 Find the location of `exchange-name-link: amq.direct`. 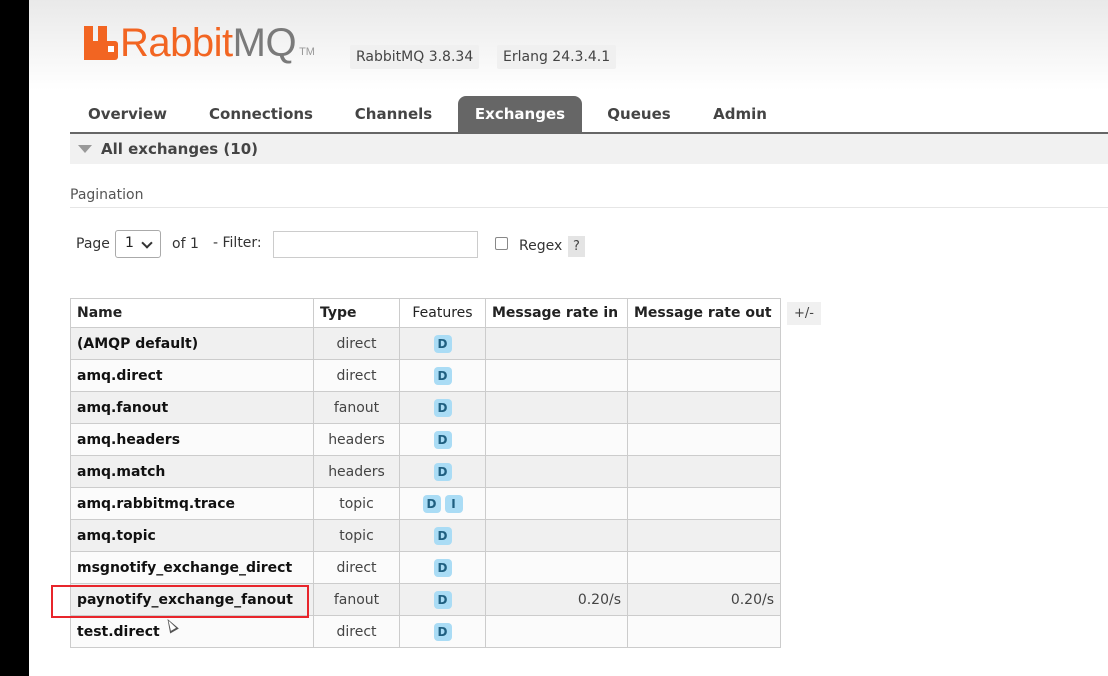

exchange-name-link: amq.direct is located at coordinates (192, 375).